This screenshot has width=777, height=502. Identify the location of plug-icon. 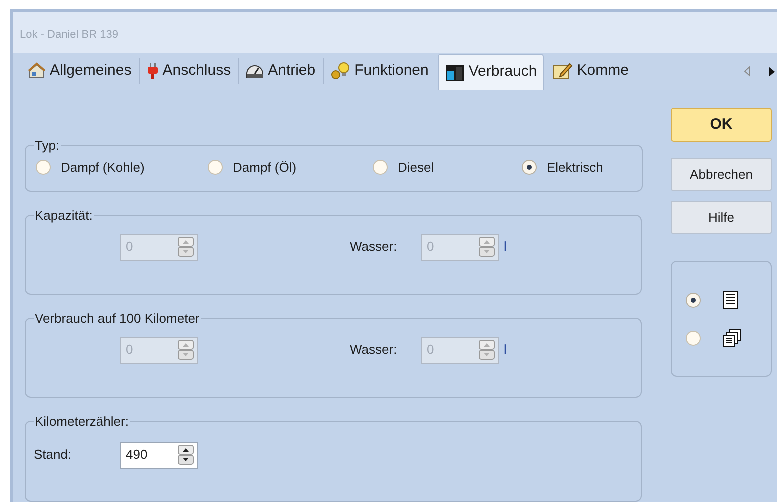
(152, 71).